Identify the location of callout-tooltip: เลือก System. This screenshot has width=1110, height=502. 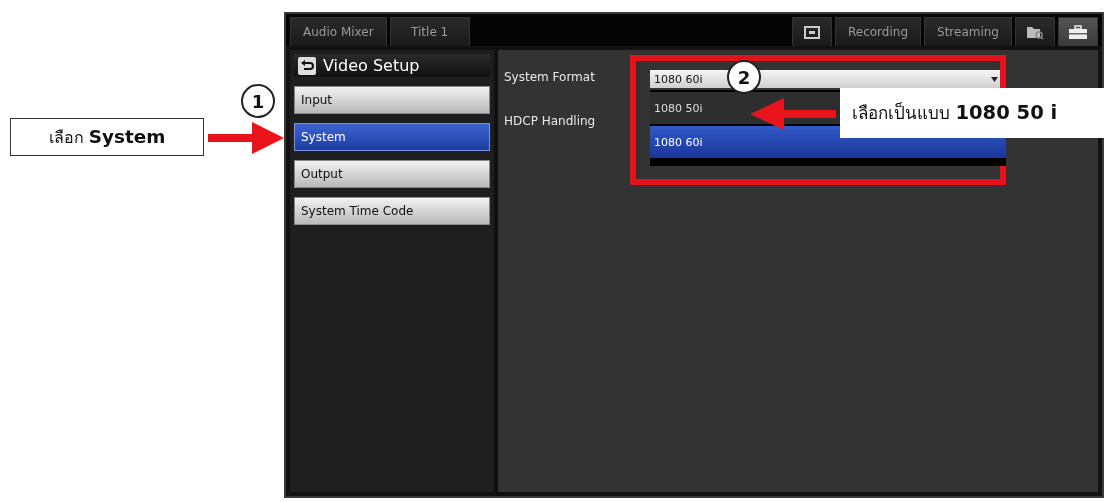
(107, 137).